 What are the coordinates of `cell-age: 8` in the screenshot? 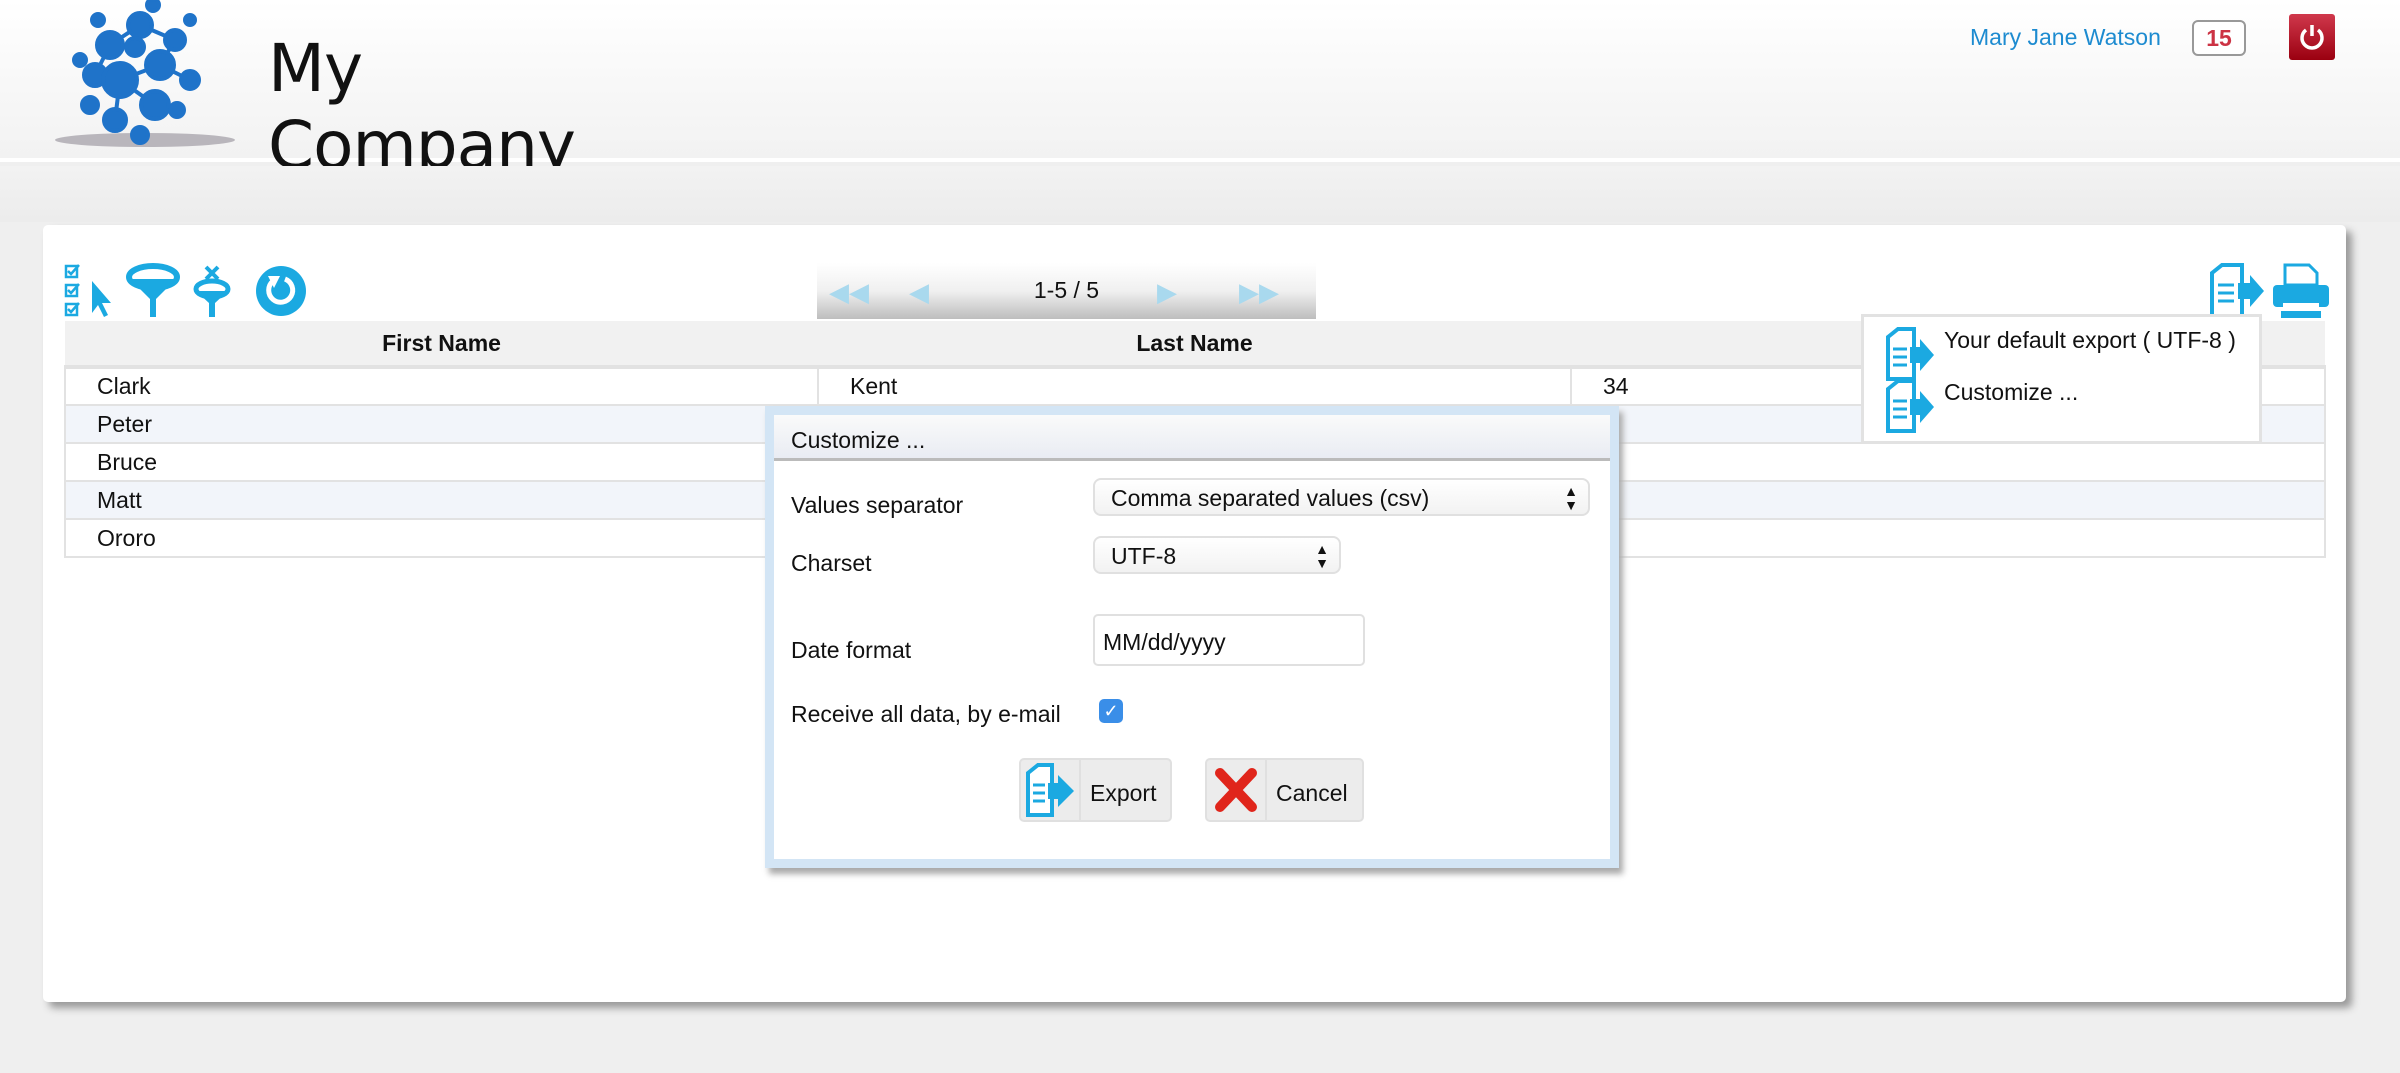 It's located at (1948, 462).